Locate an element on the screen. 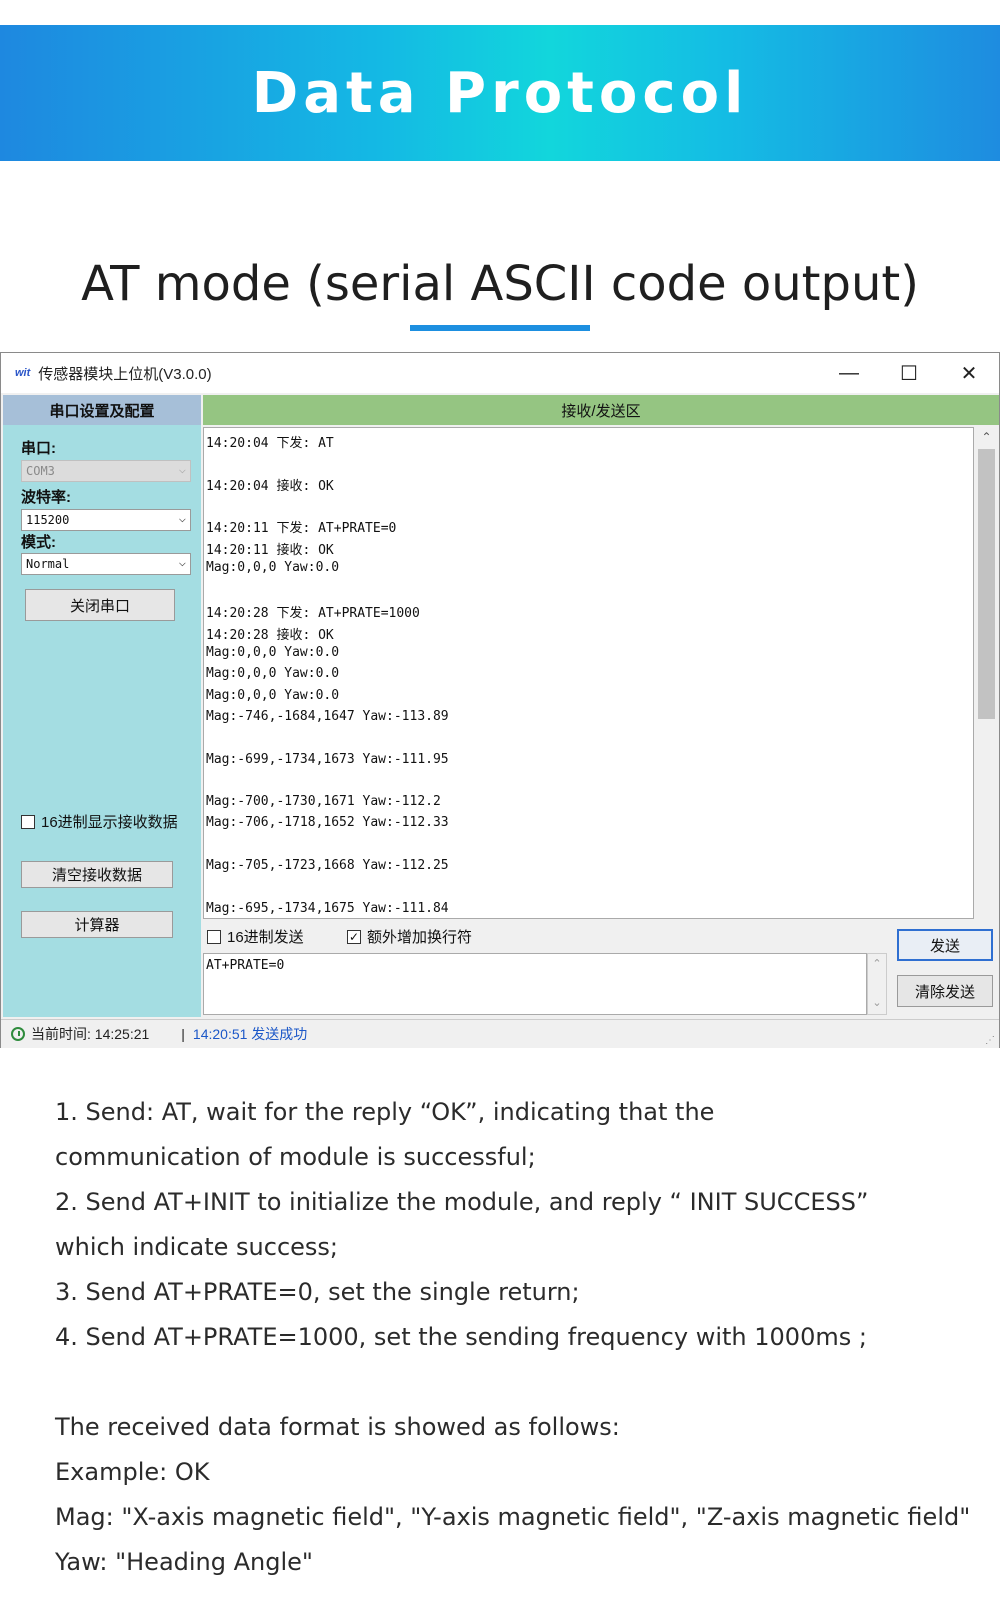  port-label: 串口: is located at coordinates (38, 448).